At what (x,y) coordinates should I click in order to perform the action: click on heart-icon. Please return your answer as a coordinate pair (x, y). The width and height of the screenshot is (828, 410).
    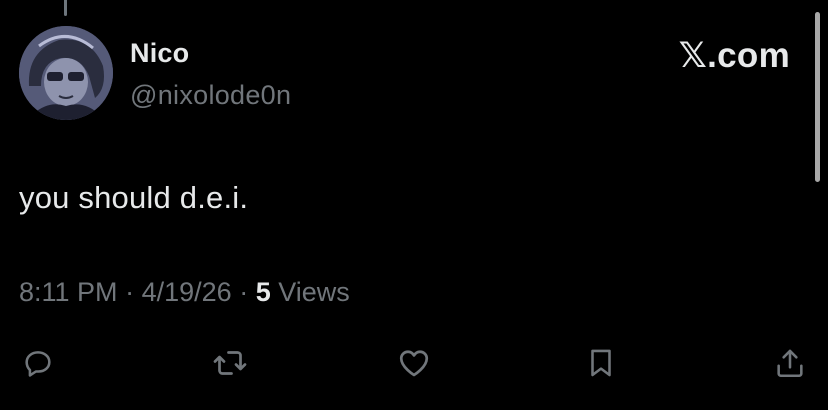
    Looking at the image, I should click on (414, 363).